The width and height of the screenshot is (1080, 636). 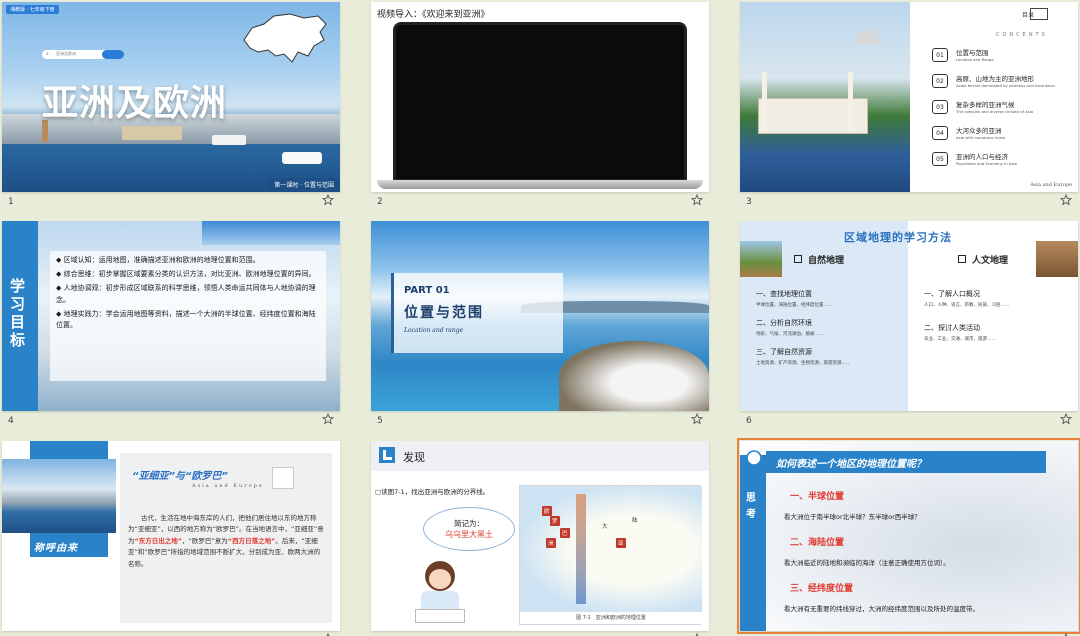 What do you see at coordinates (995, 79) in the screenshot?
I see `toc-title: 高原、山地为主的亚洲地形` at bounding box center [995, 79].